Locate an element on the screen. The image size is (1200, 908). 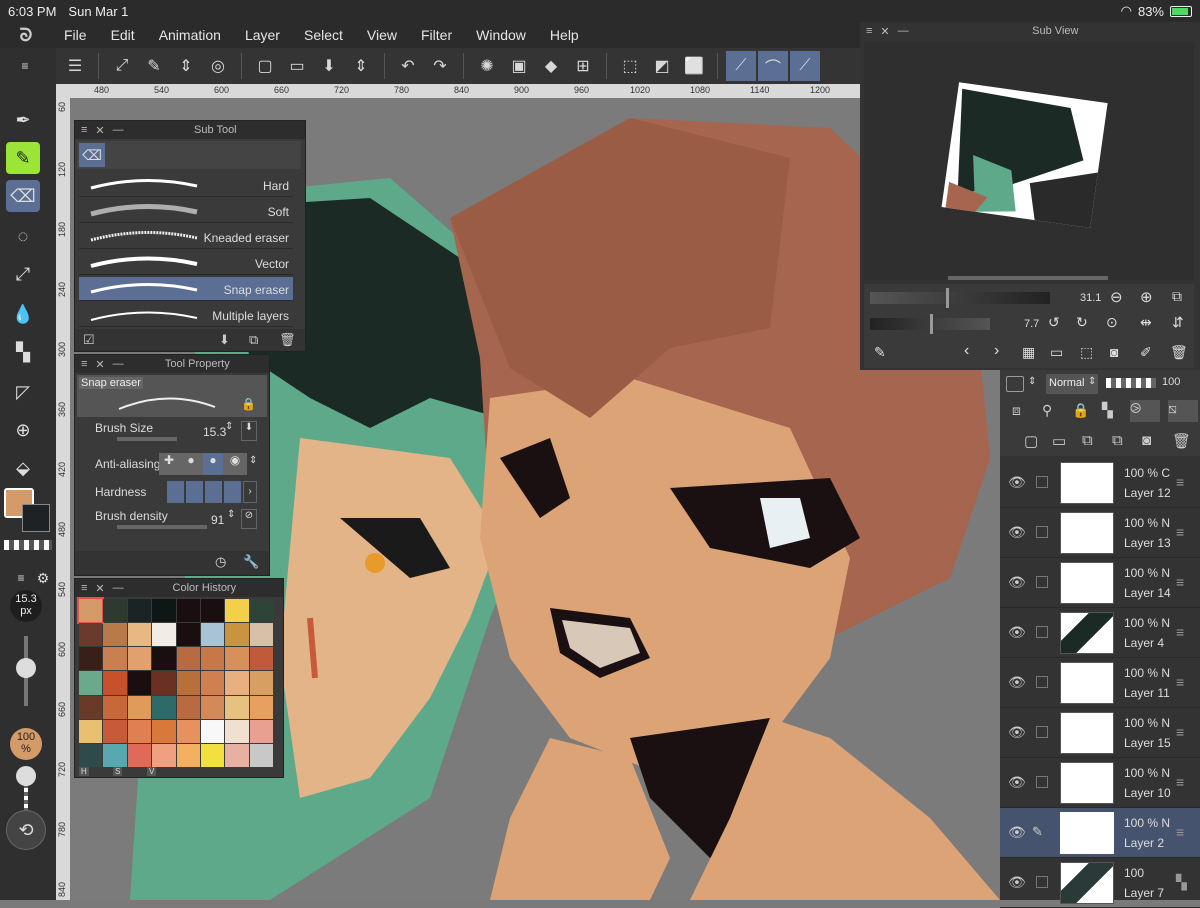
brush-item-soft: Soft is located at coordinates (186, 211).